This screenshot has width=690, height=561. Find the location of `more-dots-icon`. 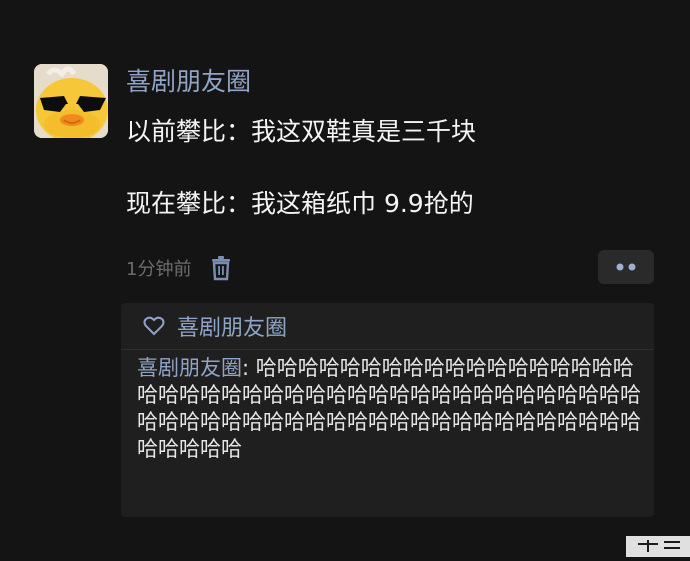

more-dots-icon is located at coordinates (626, 267).